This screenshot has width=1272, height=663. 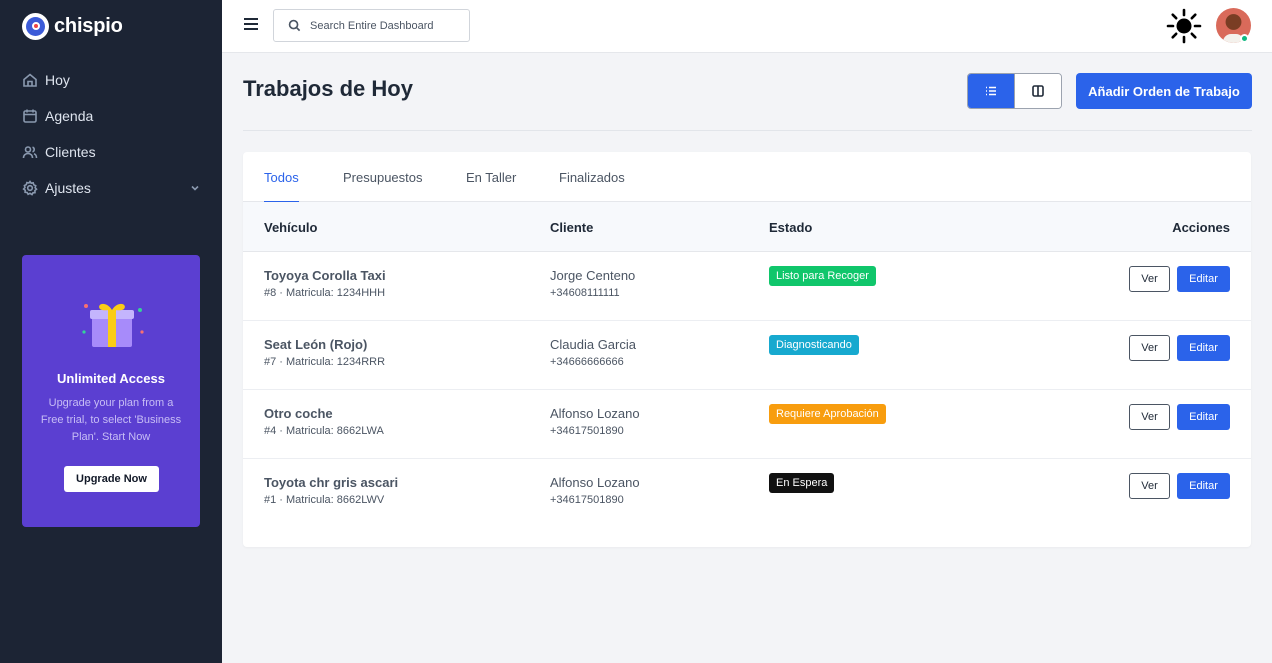 I want to click on divider, so click(x=747, y=130).